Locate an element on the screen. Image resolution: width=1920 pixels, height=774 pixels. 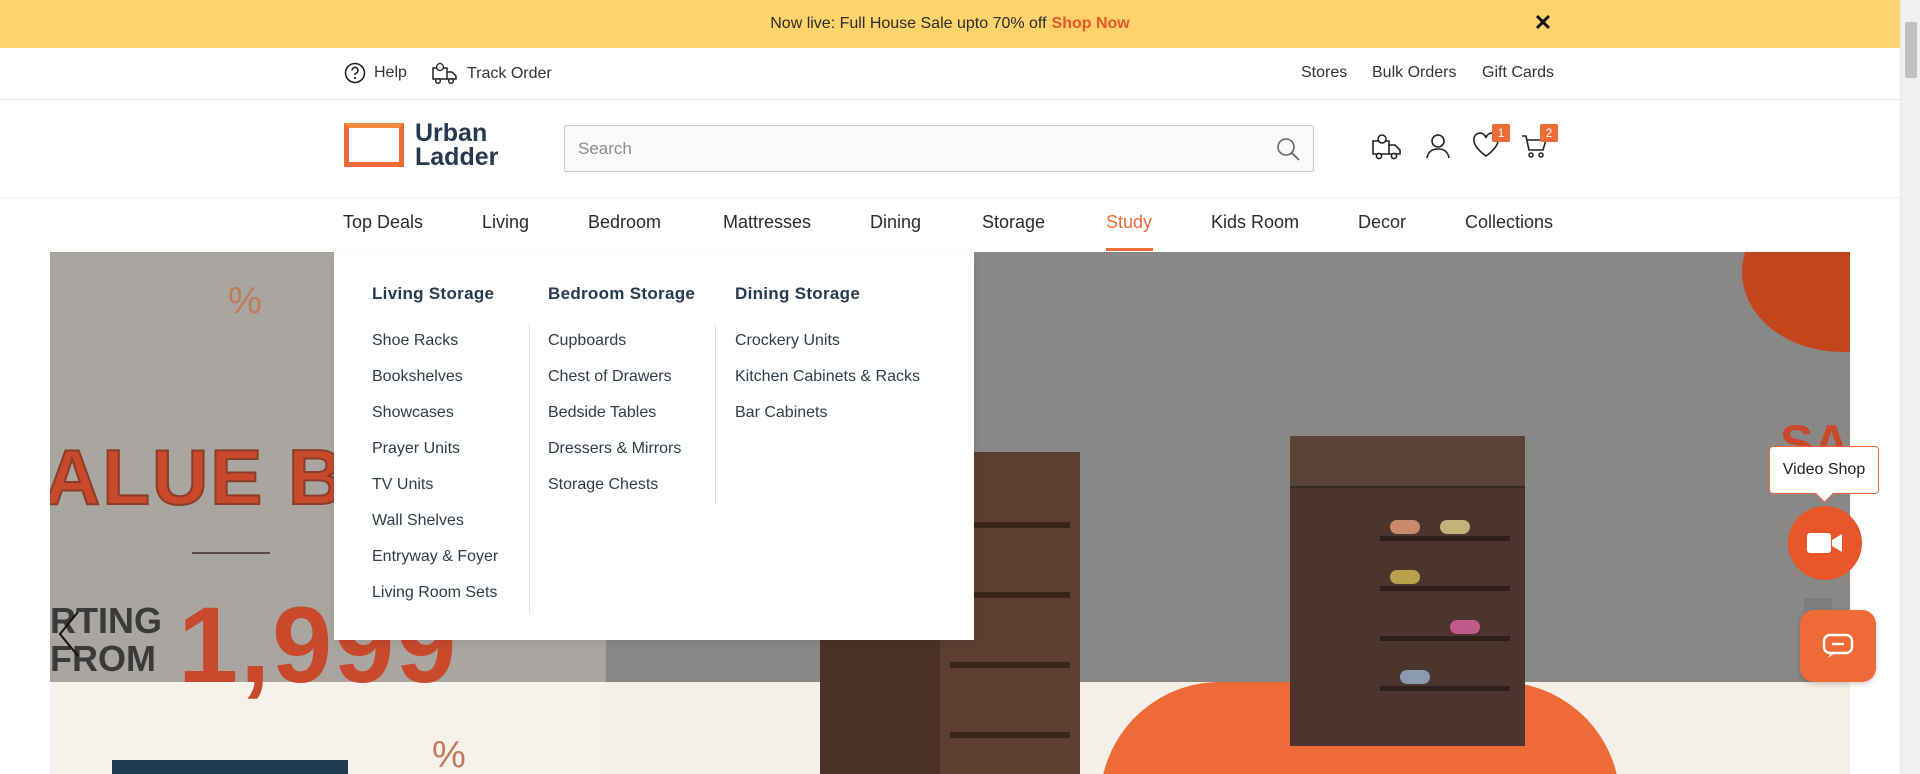
logo-line2: Ladder is located at coordinates (457, 157).